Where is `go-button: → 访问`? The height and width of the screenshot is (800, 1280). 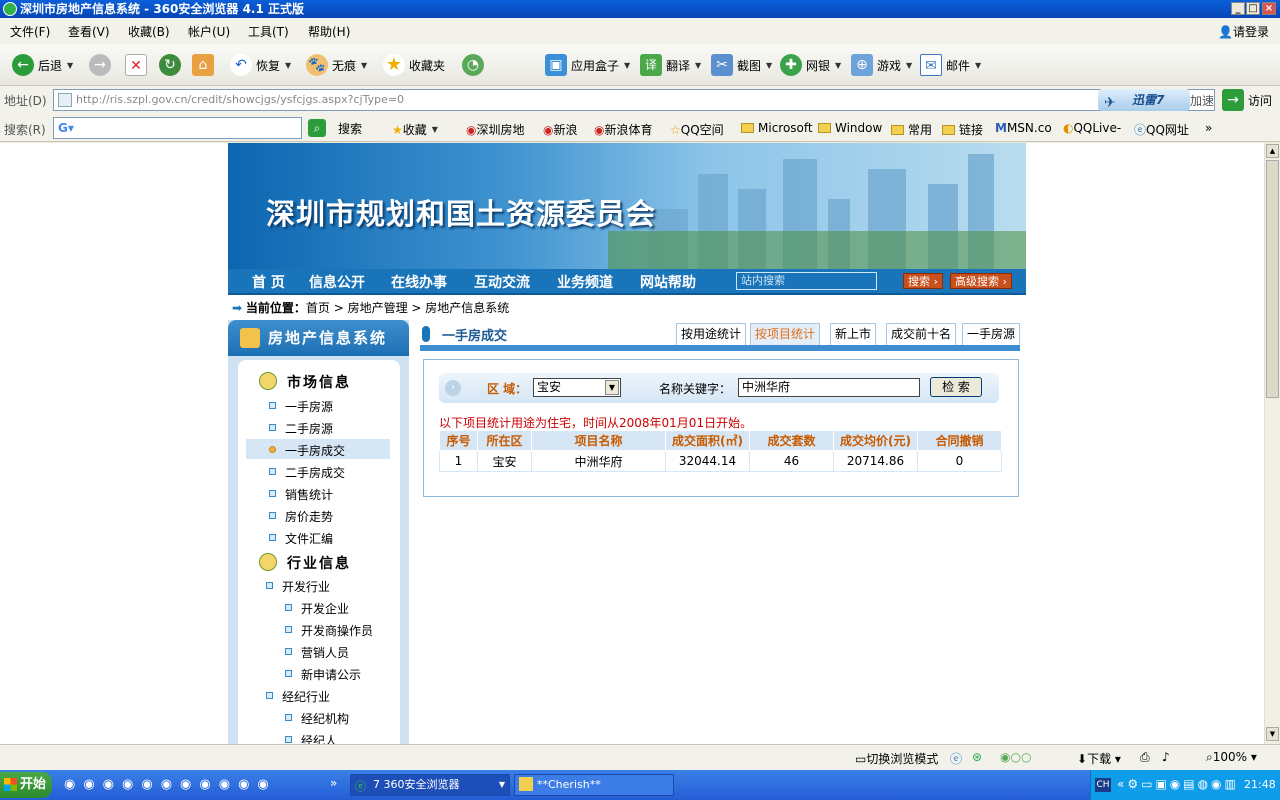
go-button: → 访问 is located at coordinates (1247, 100).